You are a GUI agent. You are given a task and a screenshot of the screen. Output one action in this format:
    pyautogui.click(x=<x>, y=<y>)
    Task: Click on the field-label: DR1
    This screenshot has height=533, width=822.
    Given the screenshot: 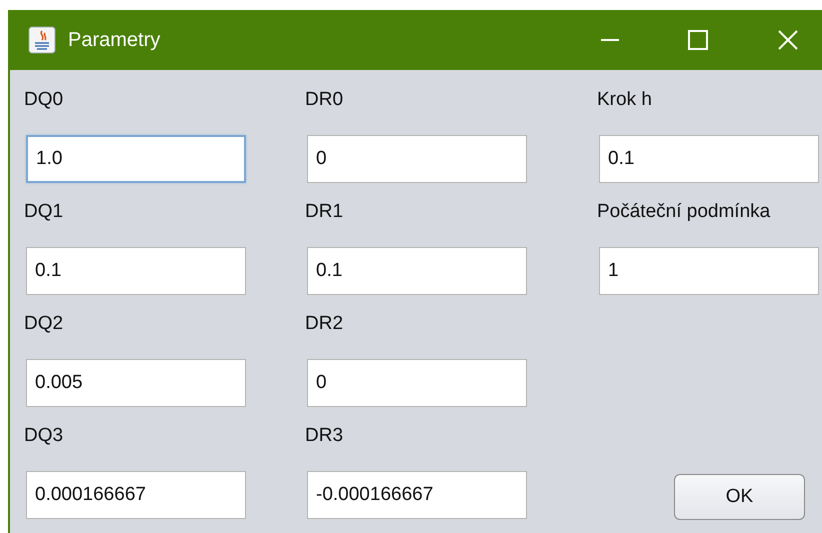 What is the action you would take?
    pyautogui.click(x=324, y=212)
    